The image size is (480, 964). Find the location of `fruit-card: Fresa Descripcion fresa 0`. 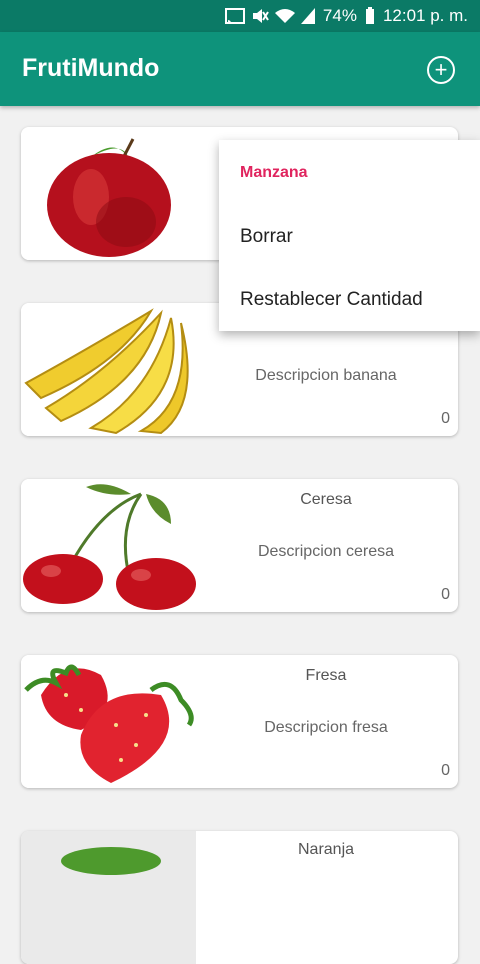

fruit-card: Fresa Descripcion fresa 0 is located at coordinates (239, 721).